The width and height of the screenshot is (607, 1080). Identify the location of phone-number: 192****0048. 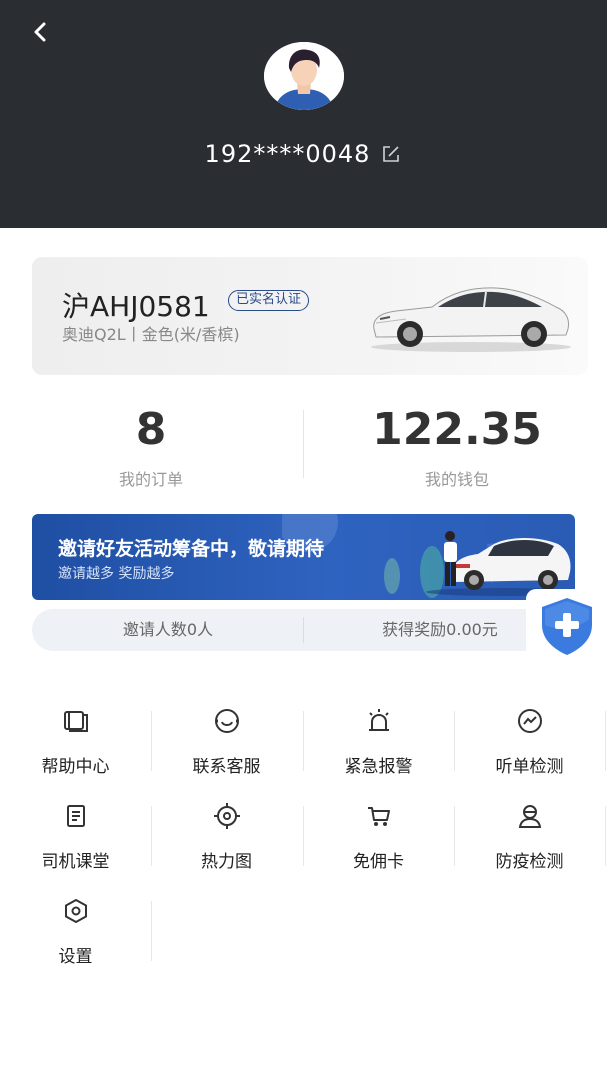
(287, 154).